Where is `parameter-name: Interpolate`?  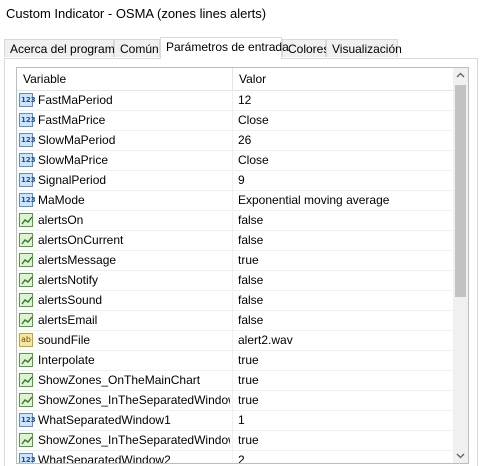 parameter-name: Interpolate is located at coordinates (66, 360).